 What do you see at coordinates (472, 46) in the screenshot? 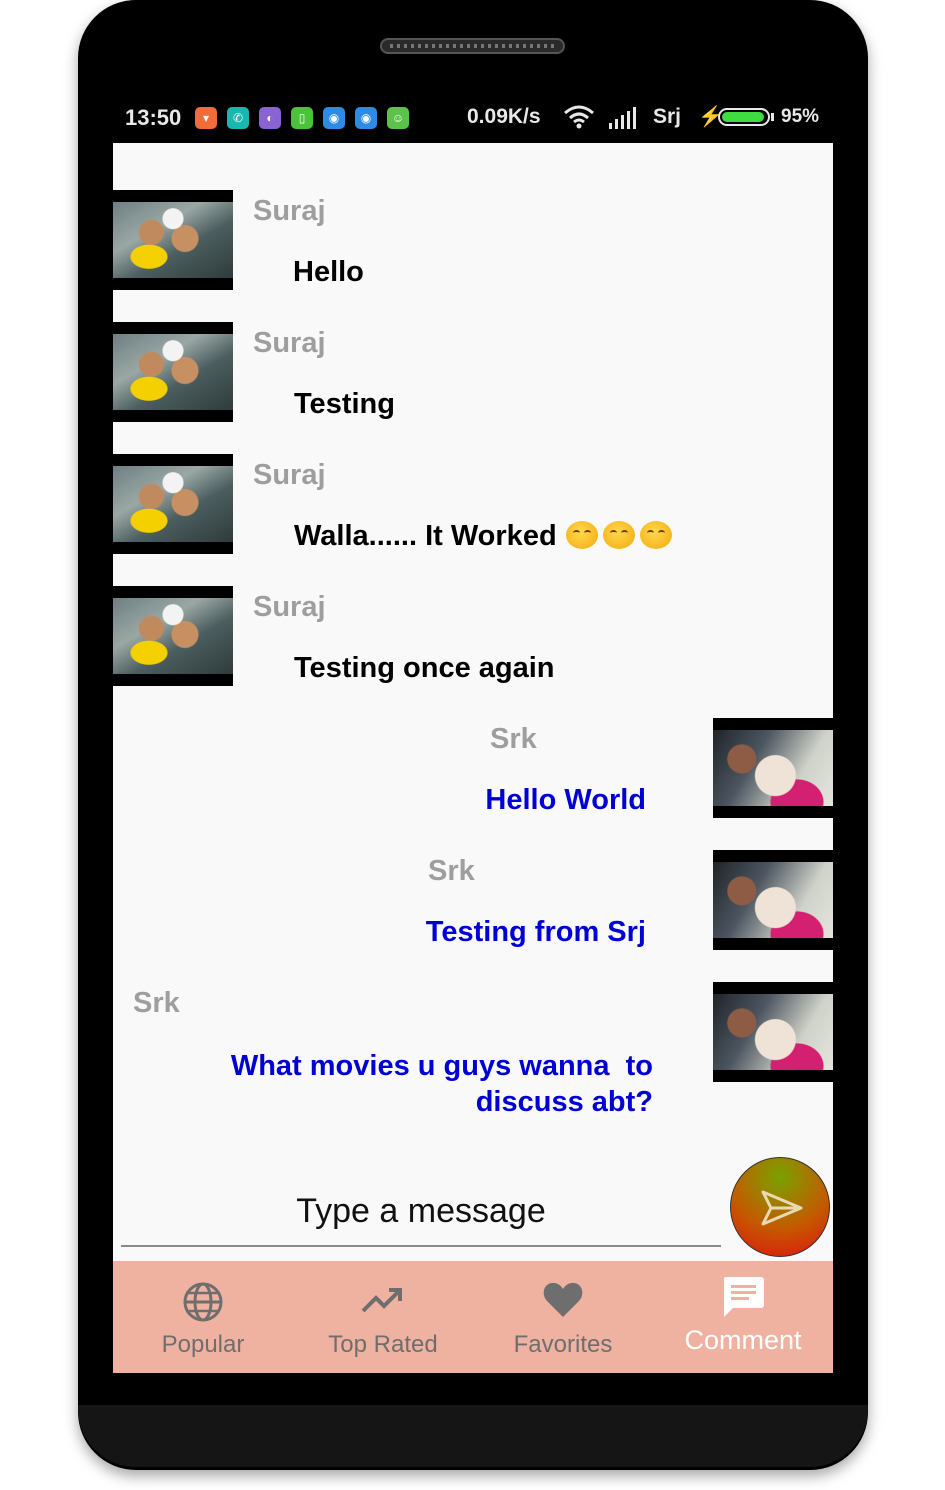
I see `earpiece-speaker` at bounding box center [472, 46].